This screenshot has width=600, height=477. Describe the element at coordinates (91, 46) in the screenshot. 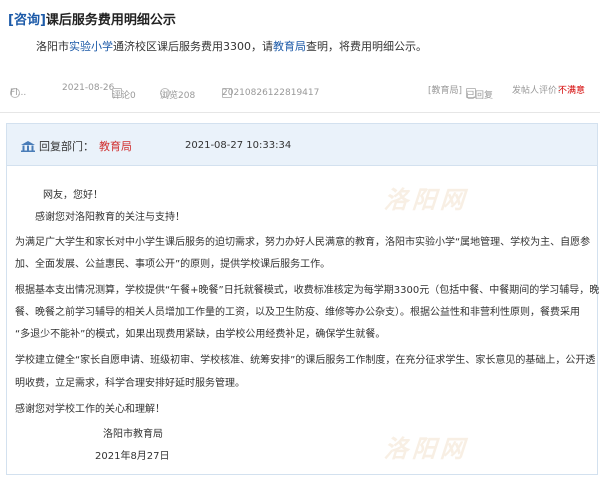

I see `school-link: 实验小学` at that location.